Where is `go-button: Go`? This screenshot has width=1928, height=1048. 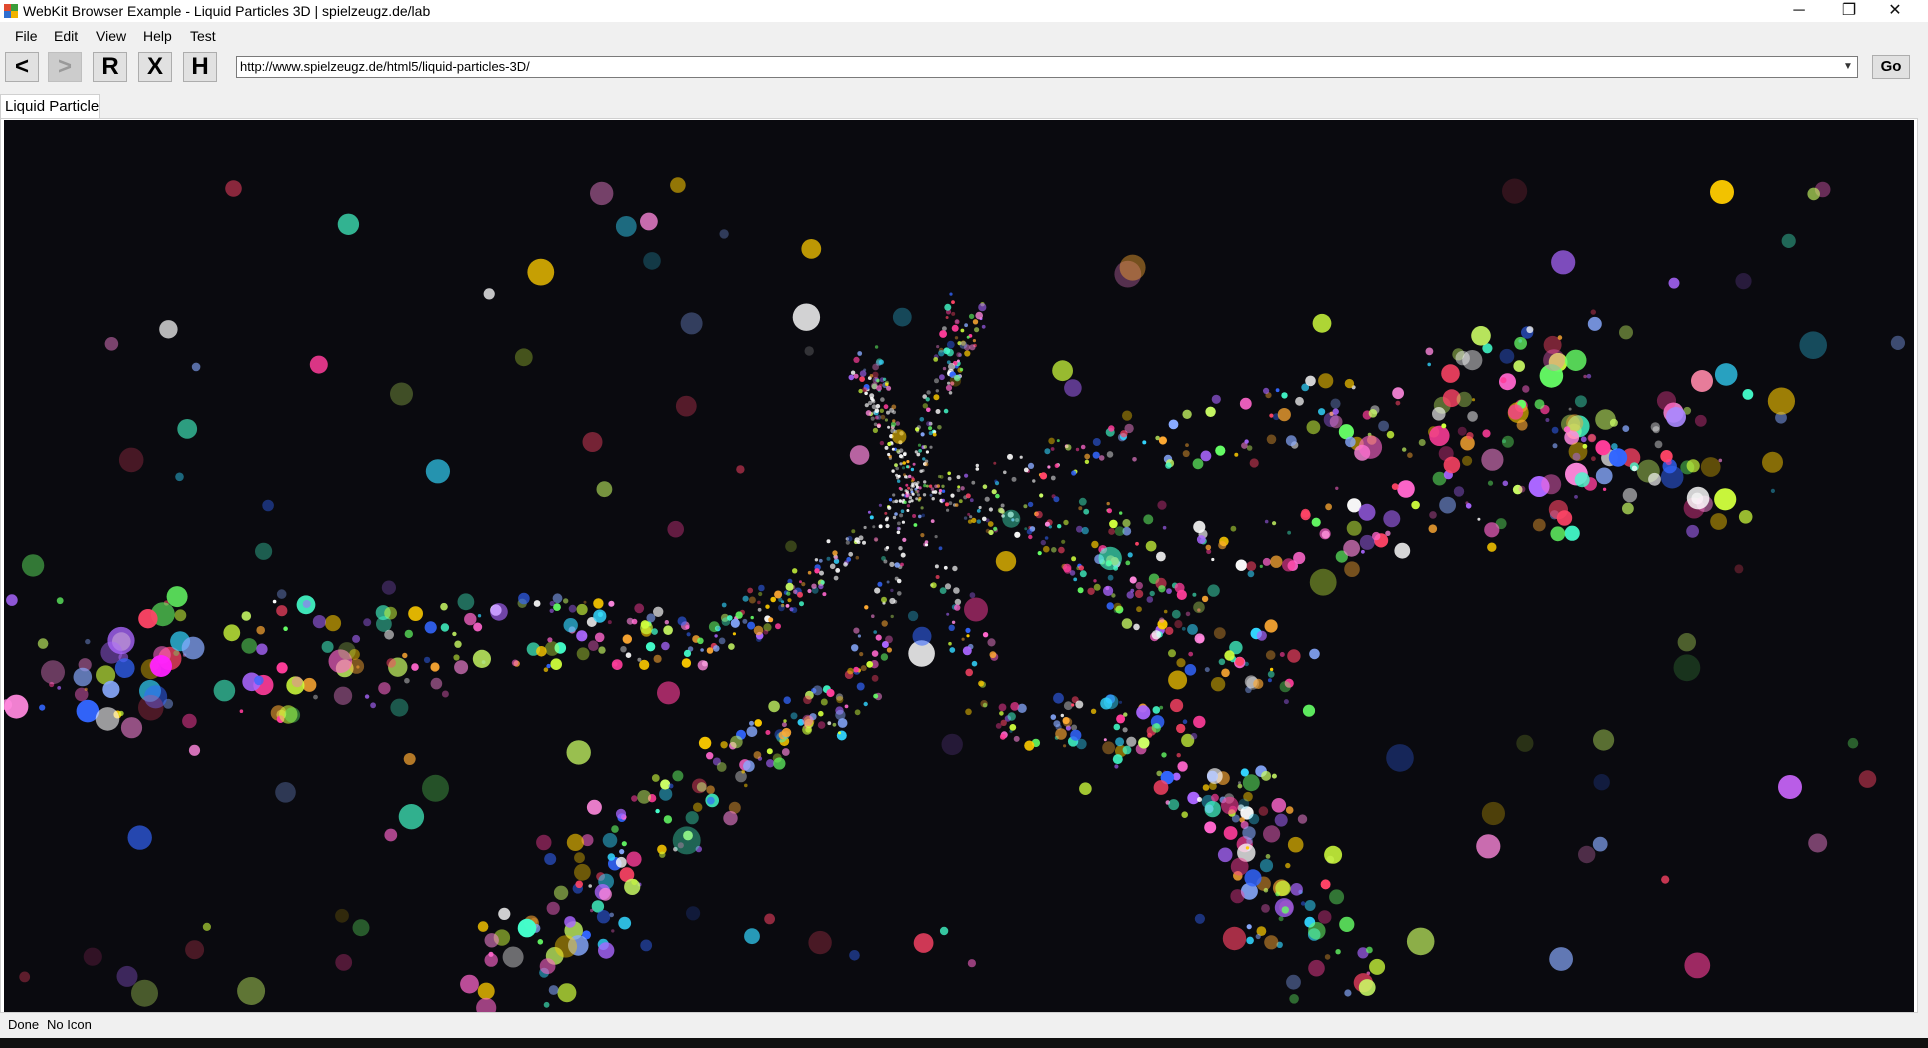 go-button: Go is located at coordinates (1891, 67).